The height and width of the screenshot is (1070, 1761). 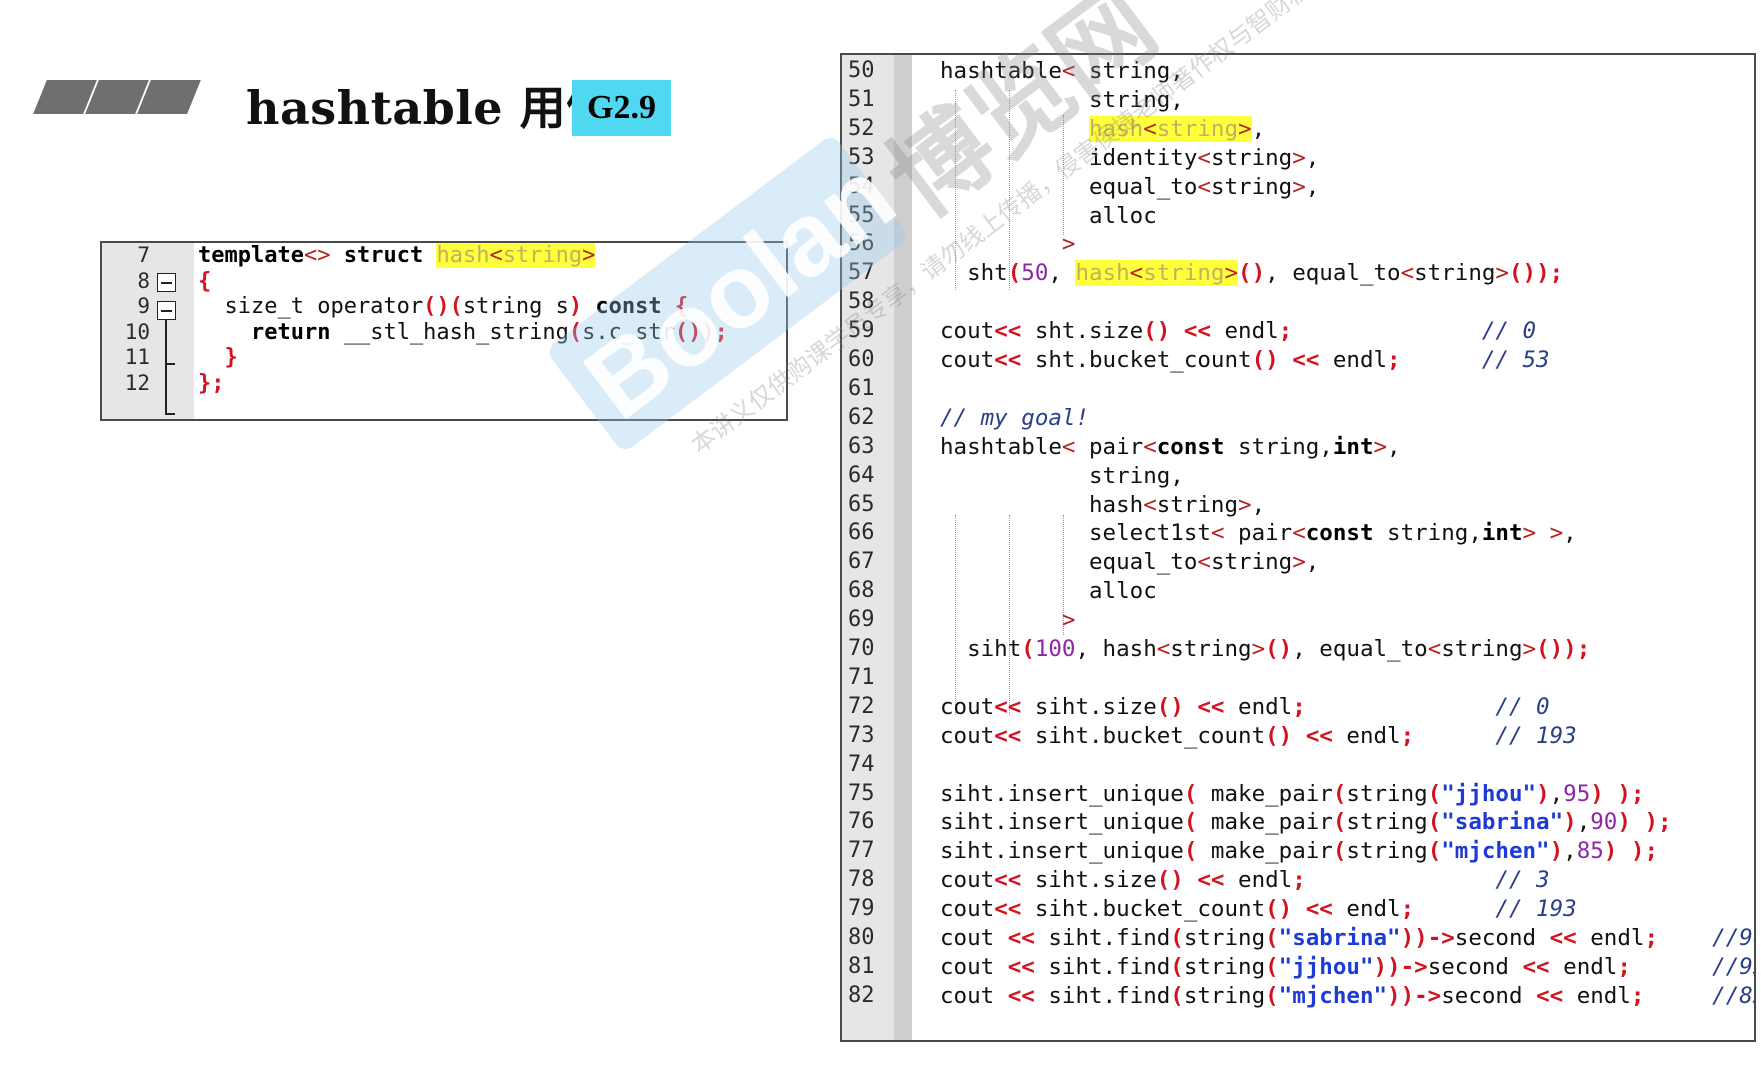 What do you see at coordinates (861, 244) in the screenshot?
I see `line-number: 56` at bounding box center [861, 244].